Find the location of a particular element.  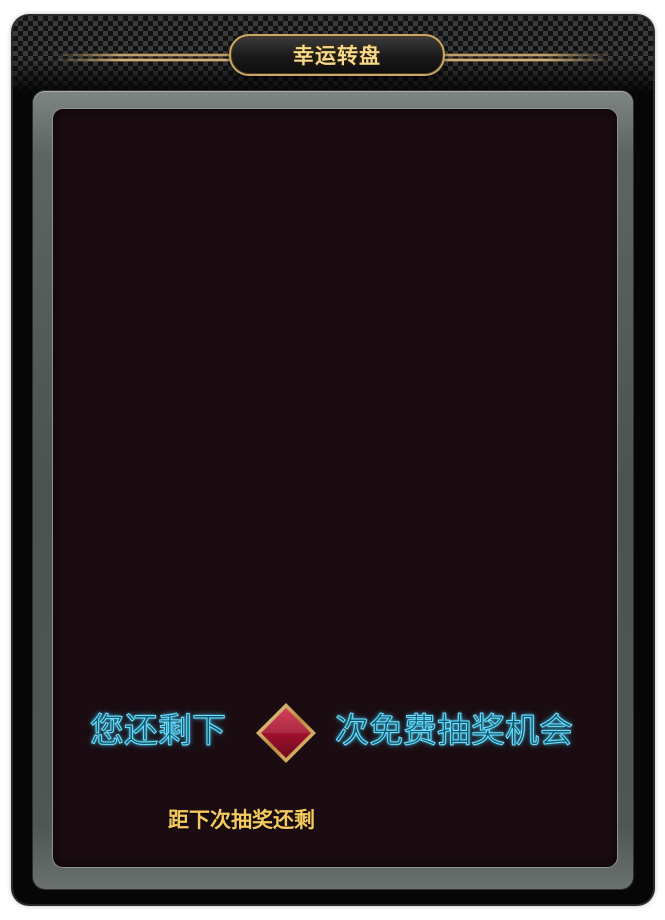

window-title: 幸运转盘 is located at coordinates (337, 56).